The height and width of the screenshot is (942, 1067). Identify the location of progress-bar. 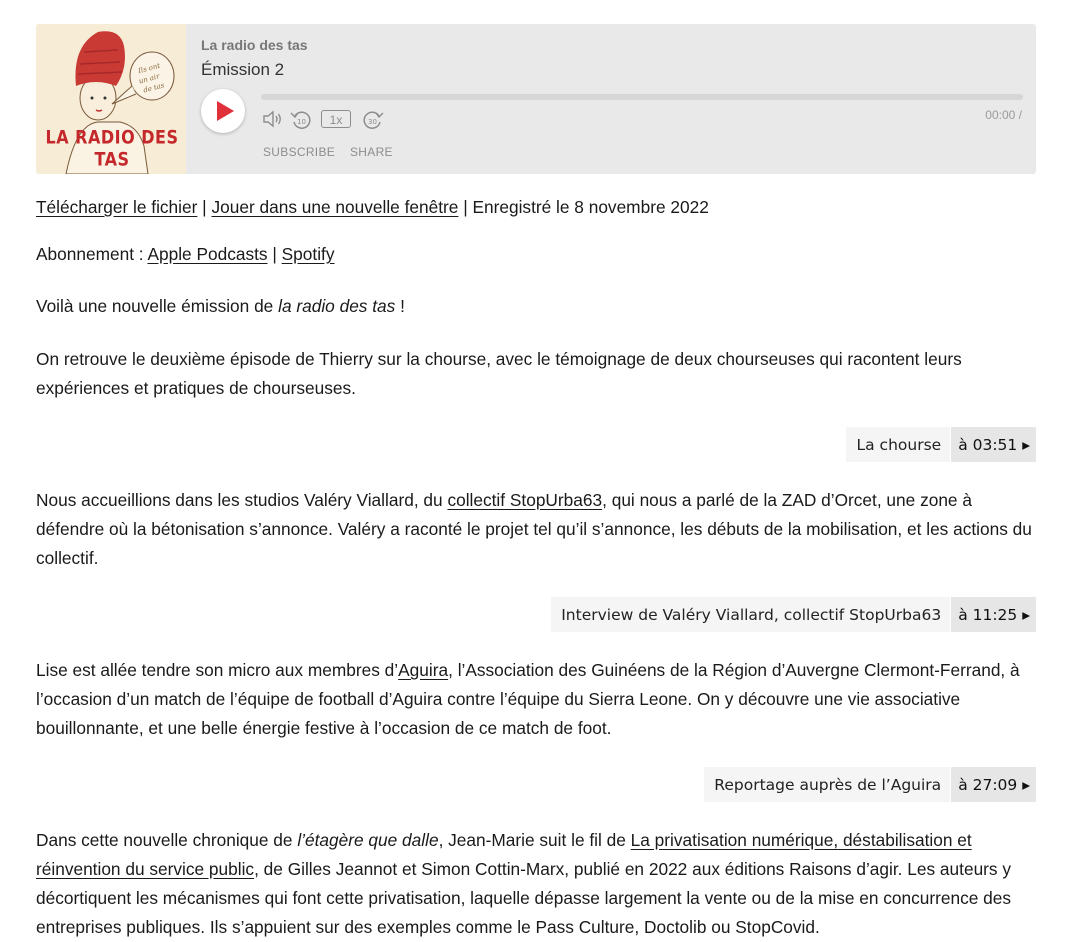
(642, 97).